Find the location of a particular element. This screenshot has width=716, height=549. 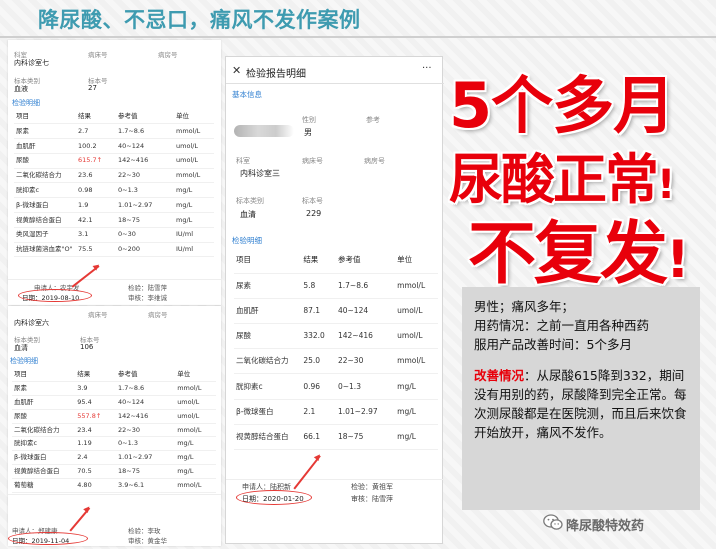

reference-range: 1.01~2.97 is located at coordinates (146, 458).